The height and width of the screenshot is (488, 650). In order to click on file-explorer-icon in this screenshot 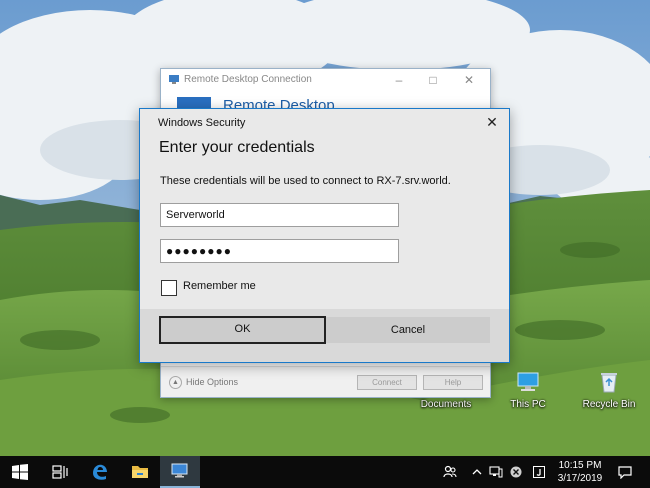, I will do `click(140, 472)`.